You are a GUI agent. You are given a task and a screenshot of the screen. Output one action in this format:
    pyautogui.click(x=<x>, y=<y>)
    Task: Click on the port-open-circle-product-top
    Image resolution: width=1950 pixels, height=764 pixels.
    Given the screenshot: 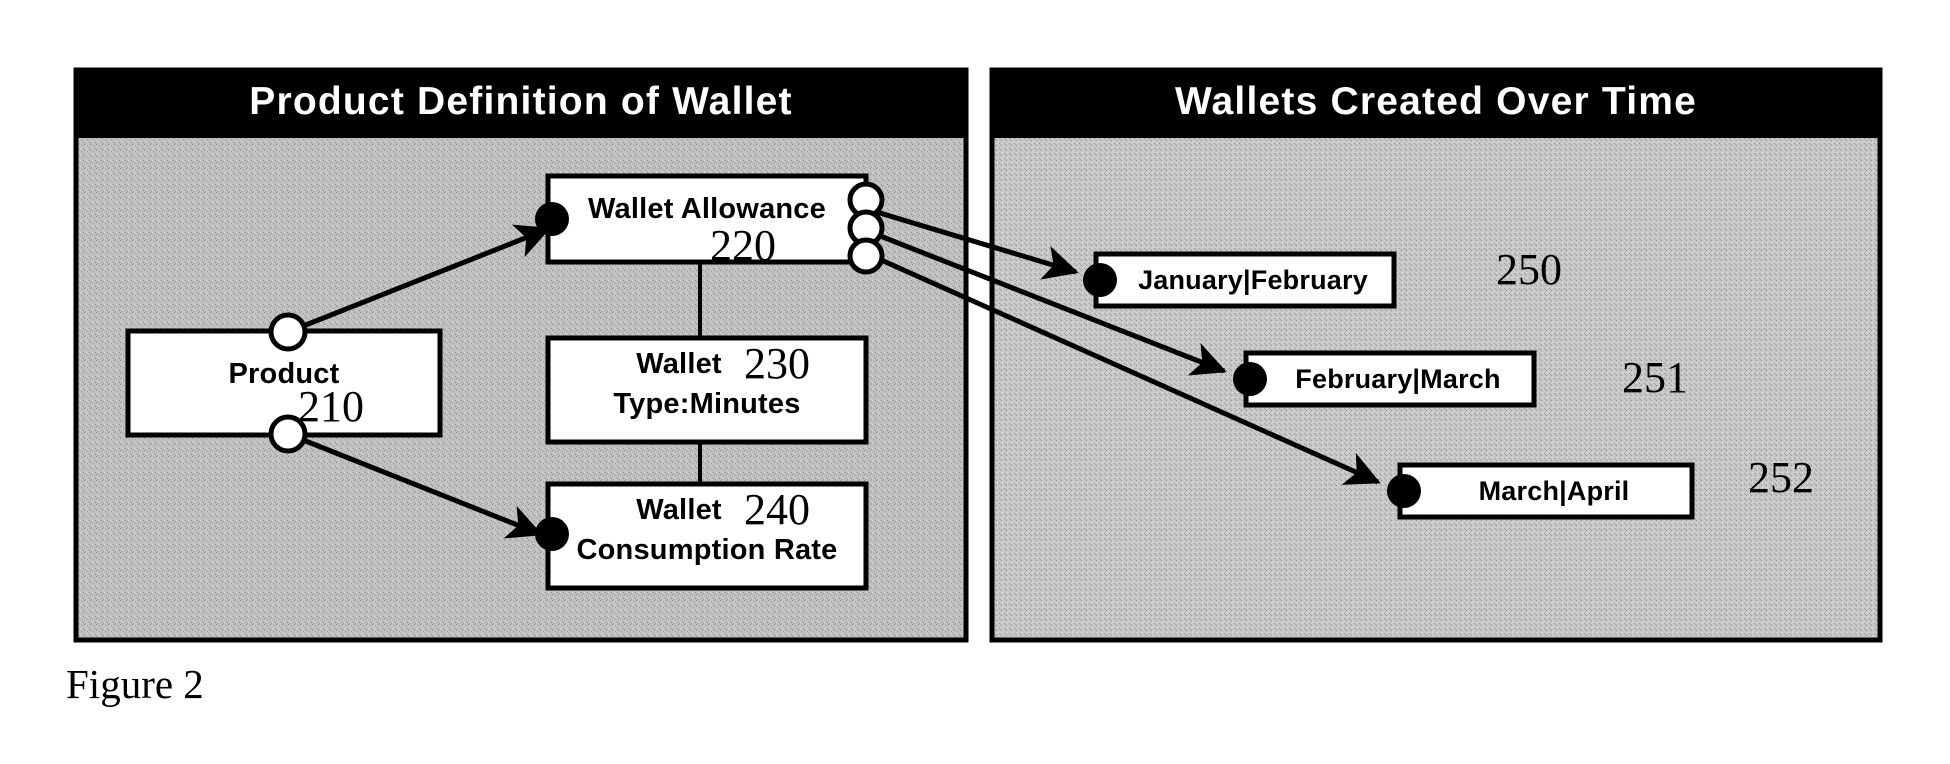 What is the action you would take?
    pyautogui.click(x=288, y=332)
    